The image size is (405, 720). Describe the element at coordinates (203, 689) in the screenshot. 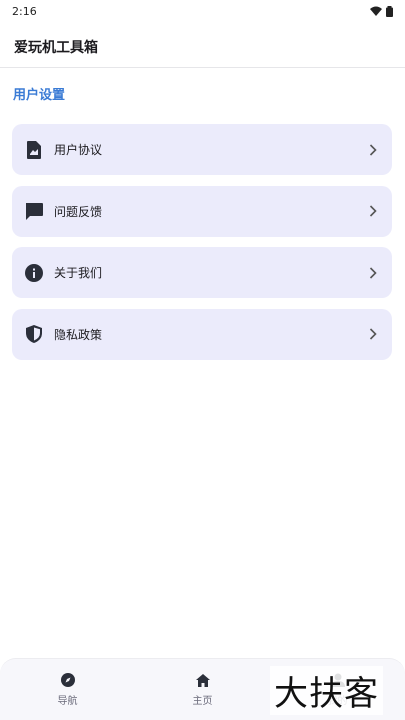

I see `nav-tab-home: 主页` at that location.